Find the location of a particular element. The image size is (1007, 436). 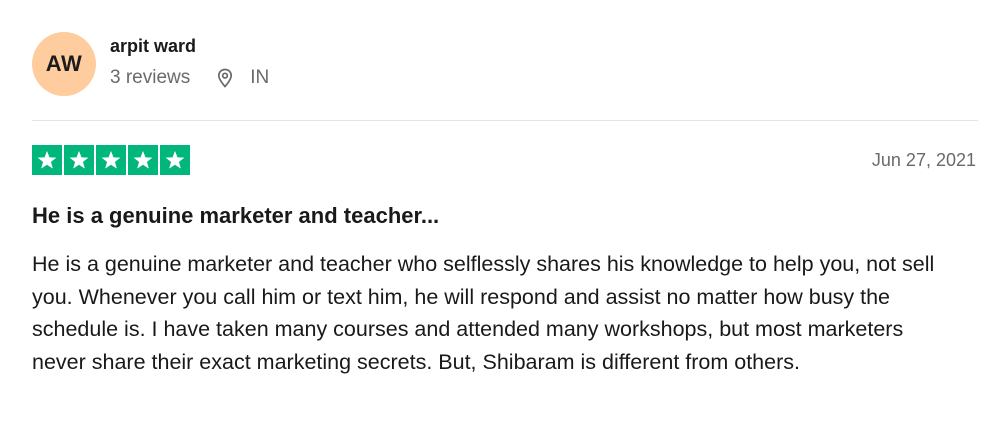

reviewer-header: AW arpit ward 3 reviews IN is located at coordinates (150, 64).